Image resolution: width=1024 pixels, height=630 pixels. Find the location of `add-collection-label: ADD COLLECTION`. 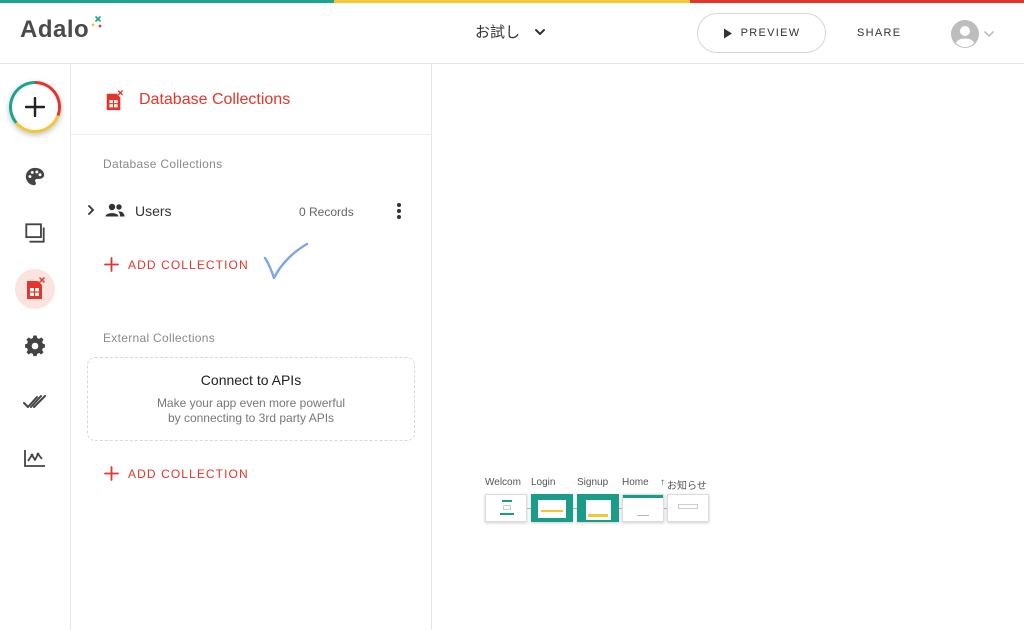

add-collection-label: ADD COLLECTION is located at coordinates (188, 264).